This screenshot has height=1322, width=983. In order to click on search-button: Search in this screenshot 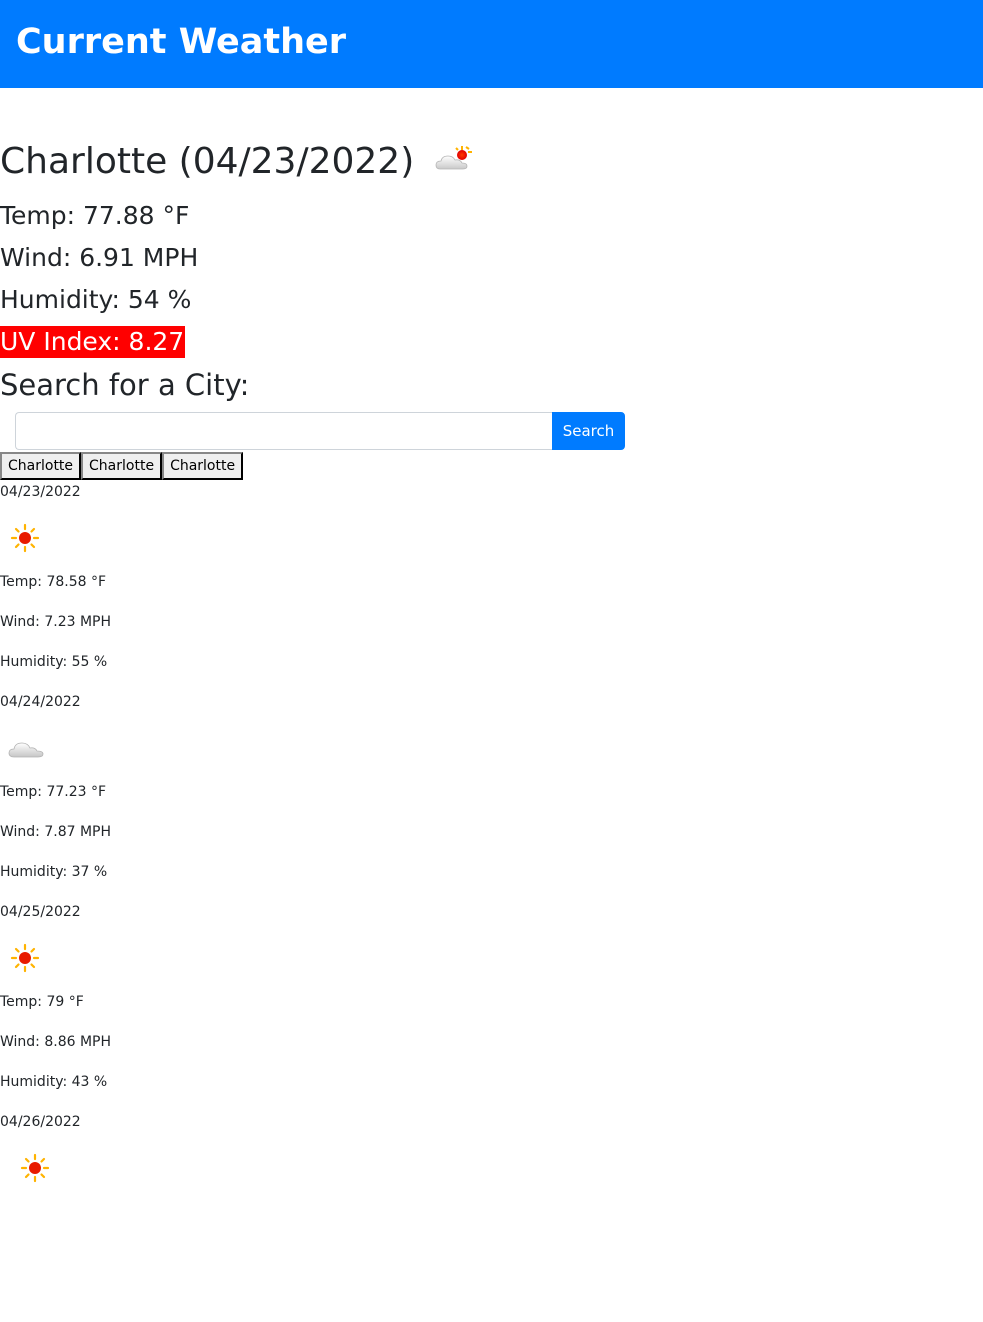, I will do `click(588, 431)`.